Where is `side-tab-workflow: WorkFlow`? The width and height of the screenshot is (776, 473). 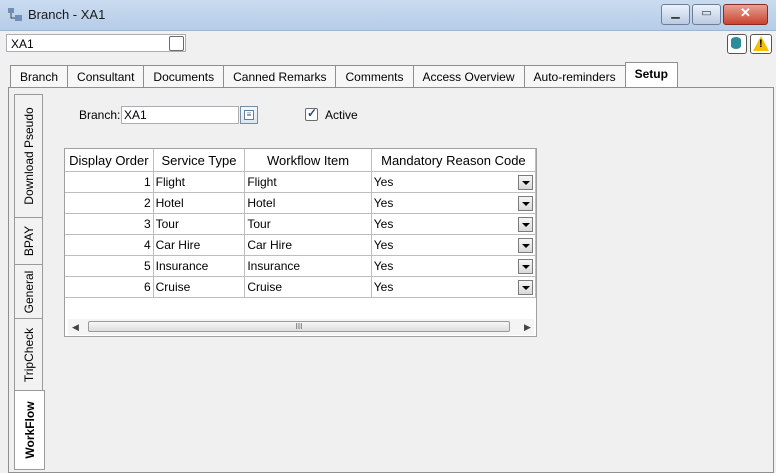 side-tab-workflow: WorkFlow is located at coordinates (29, 430).